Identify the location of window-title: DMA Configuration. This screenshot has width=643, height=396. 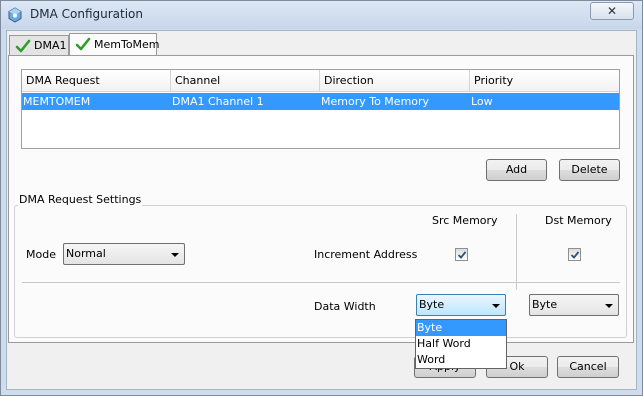
(86, 14).